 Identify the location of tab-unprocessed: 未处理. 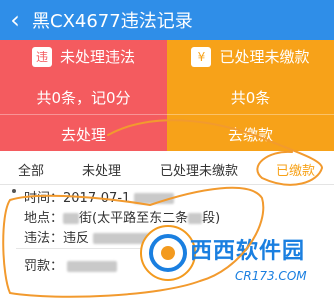
(101, 169).